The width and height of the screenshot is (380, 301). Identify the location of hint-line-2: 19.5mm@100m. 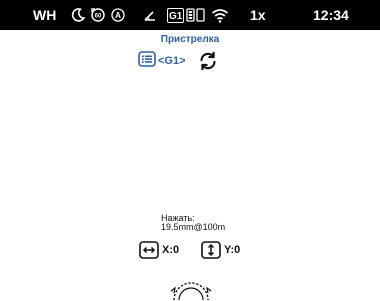
(193, 227).